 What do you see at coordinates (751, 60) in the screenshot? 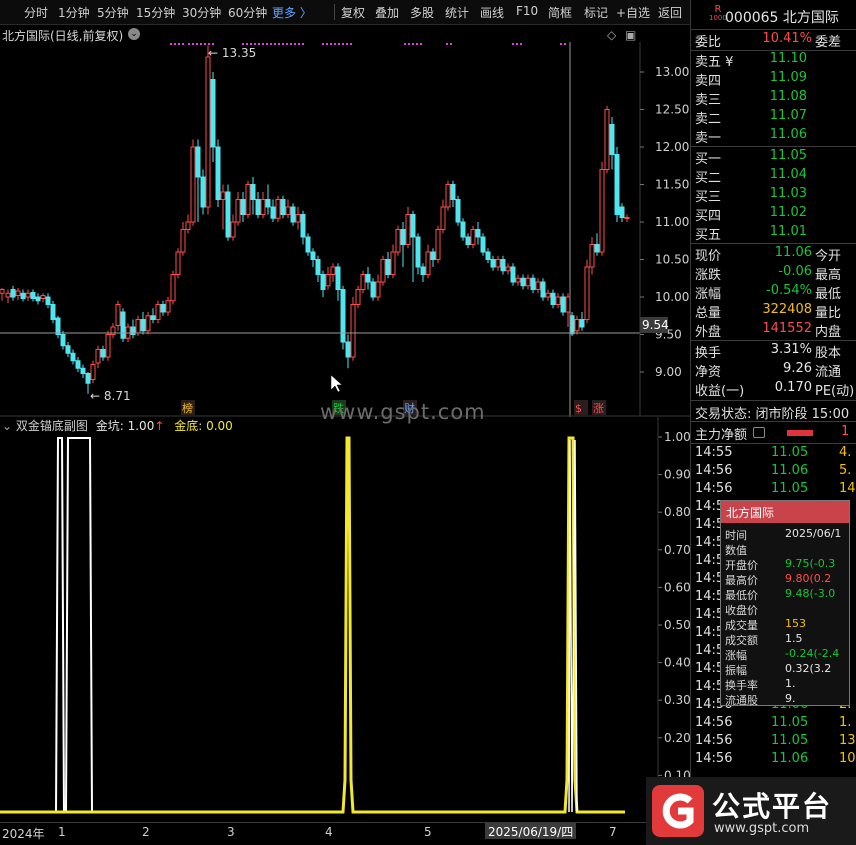
I see `ask-row: 卖五 ¥11.10` at bounding box center [751, 60].